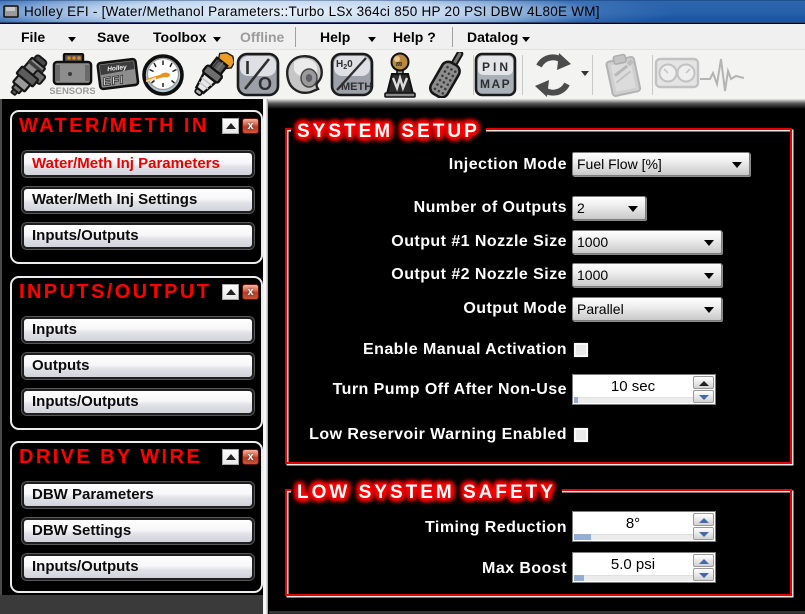  Describe the element at coordinates (495, 84) in the screenshot. I see `svg-text: MAP` at that location.